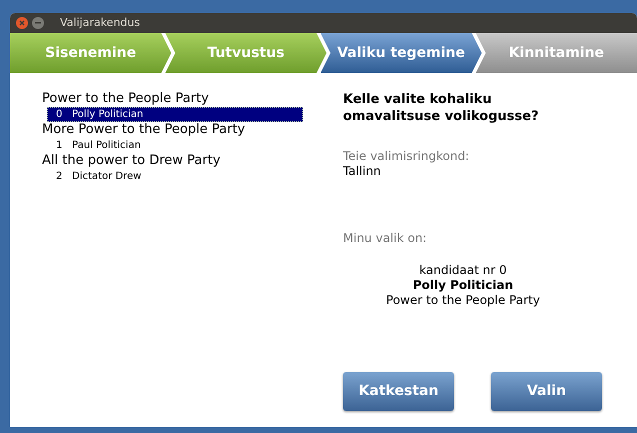 The image size is (637, 433). I want to click on party-name-text: Power to the People Party, so click(463, 300).